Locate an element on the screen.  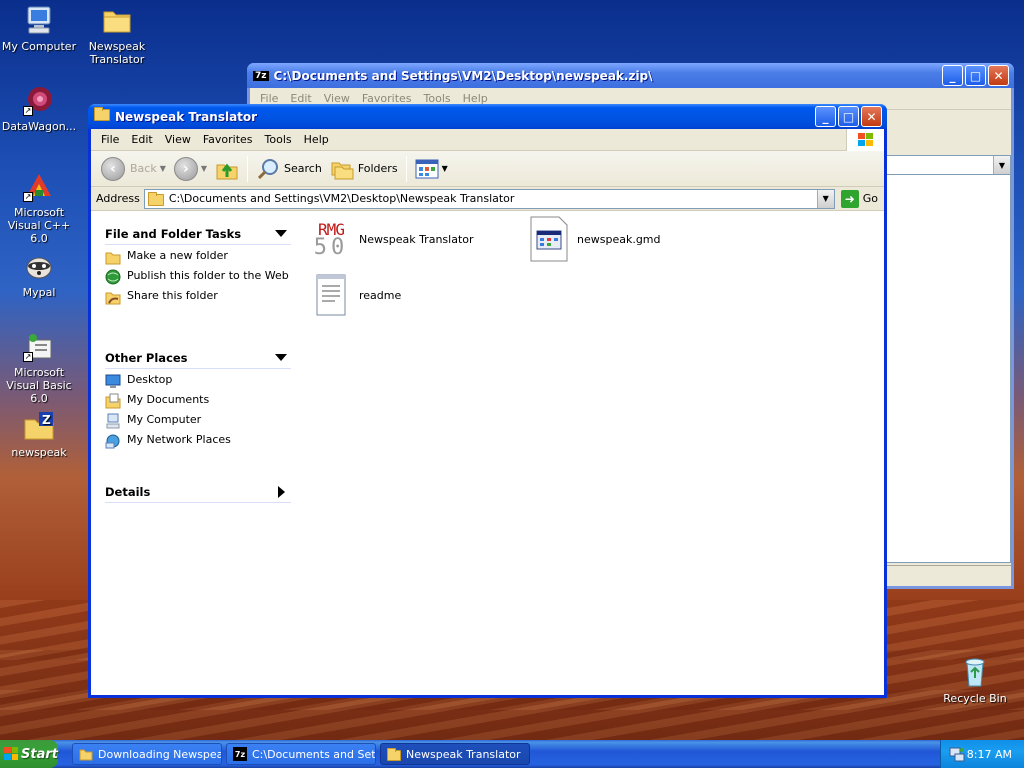
desktop-icon-newspeak-zip: Z newspeak is located at coordinates (39, 434).